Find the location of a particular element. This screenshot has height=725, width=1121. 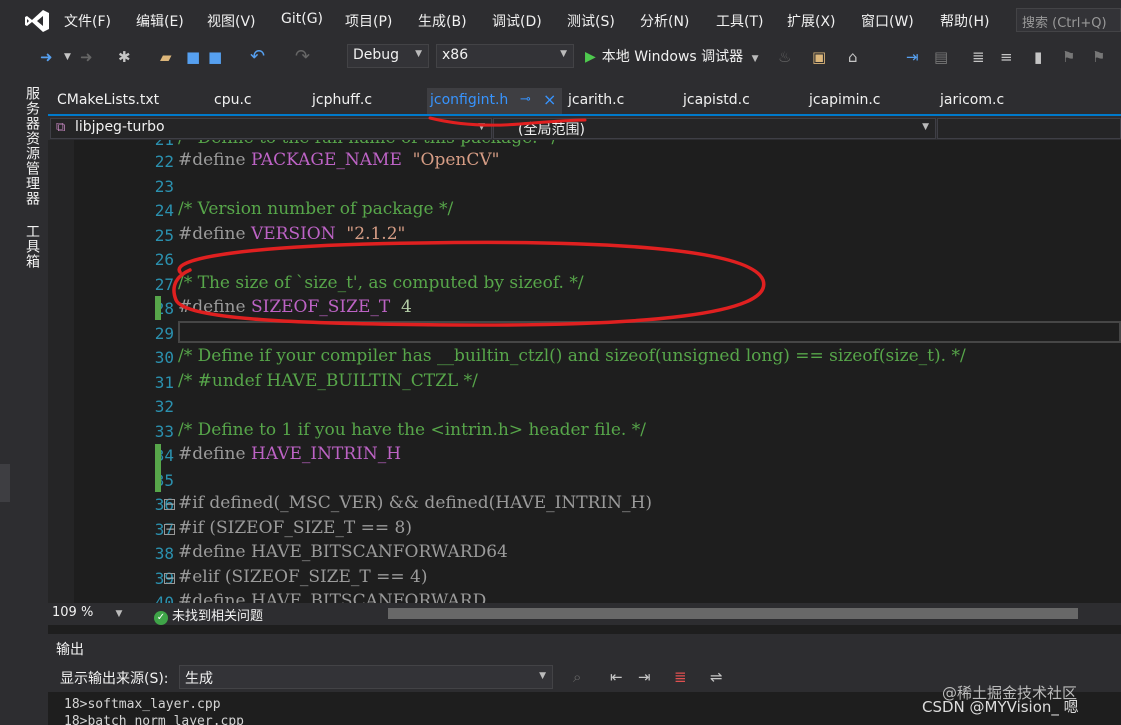

change-marker is located at coordinates (158, 308).